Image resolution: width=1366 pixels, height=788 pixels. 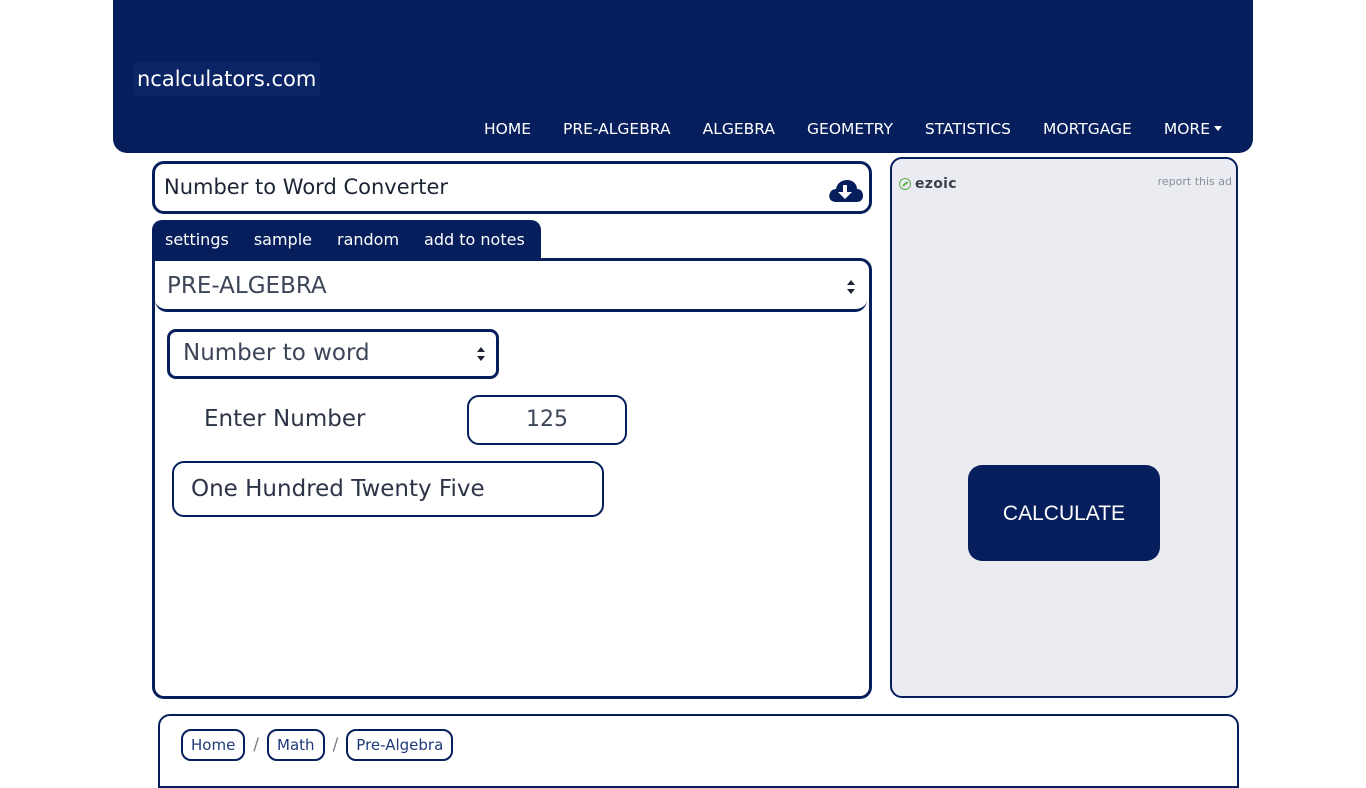 What do you see at coordinates (617, 129) in the screenshot?
I see `nav-pre-algebra: PRE-ALGEBRA` at bounding box center [617, 129].